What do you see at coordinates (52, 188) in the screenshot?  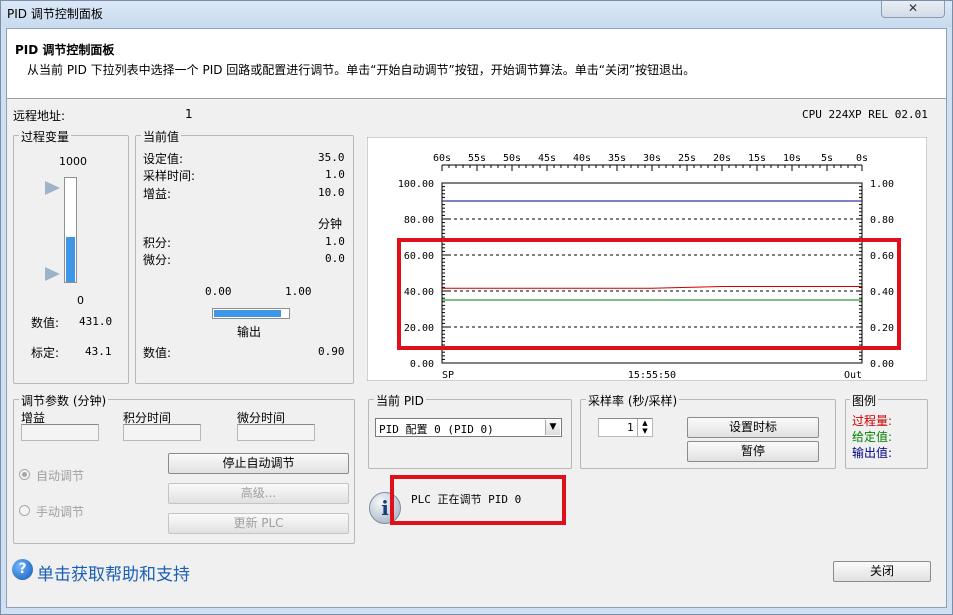 I see `pv-high-marker-icon` at bounding box center [52, 188].